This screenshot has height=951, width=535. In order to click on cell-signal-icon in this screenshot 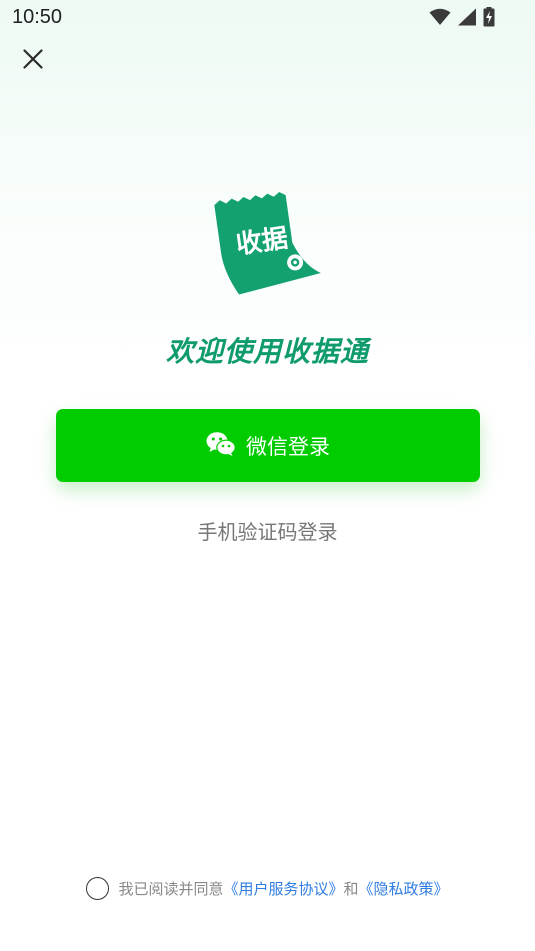, I will do `click(467, 19)`.